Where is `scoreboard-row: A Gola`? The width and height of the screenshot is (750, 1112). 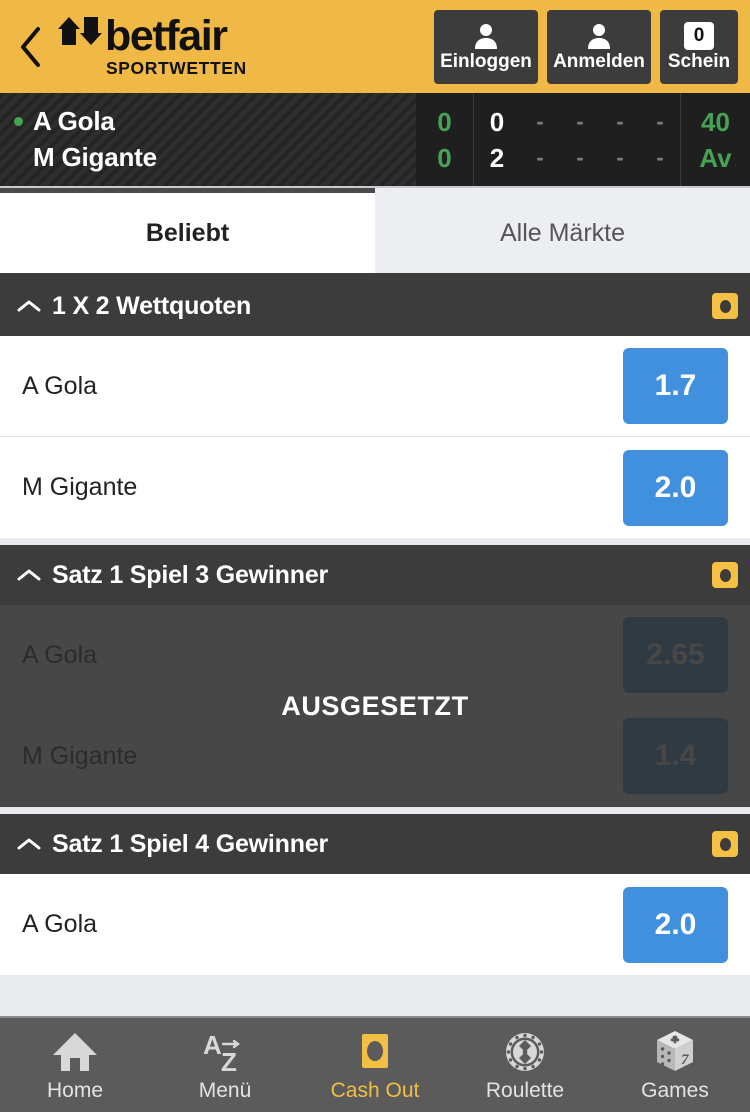
scoreboard-row: A Gola is located at coordinates (215, 121).